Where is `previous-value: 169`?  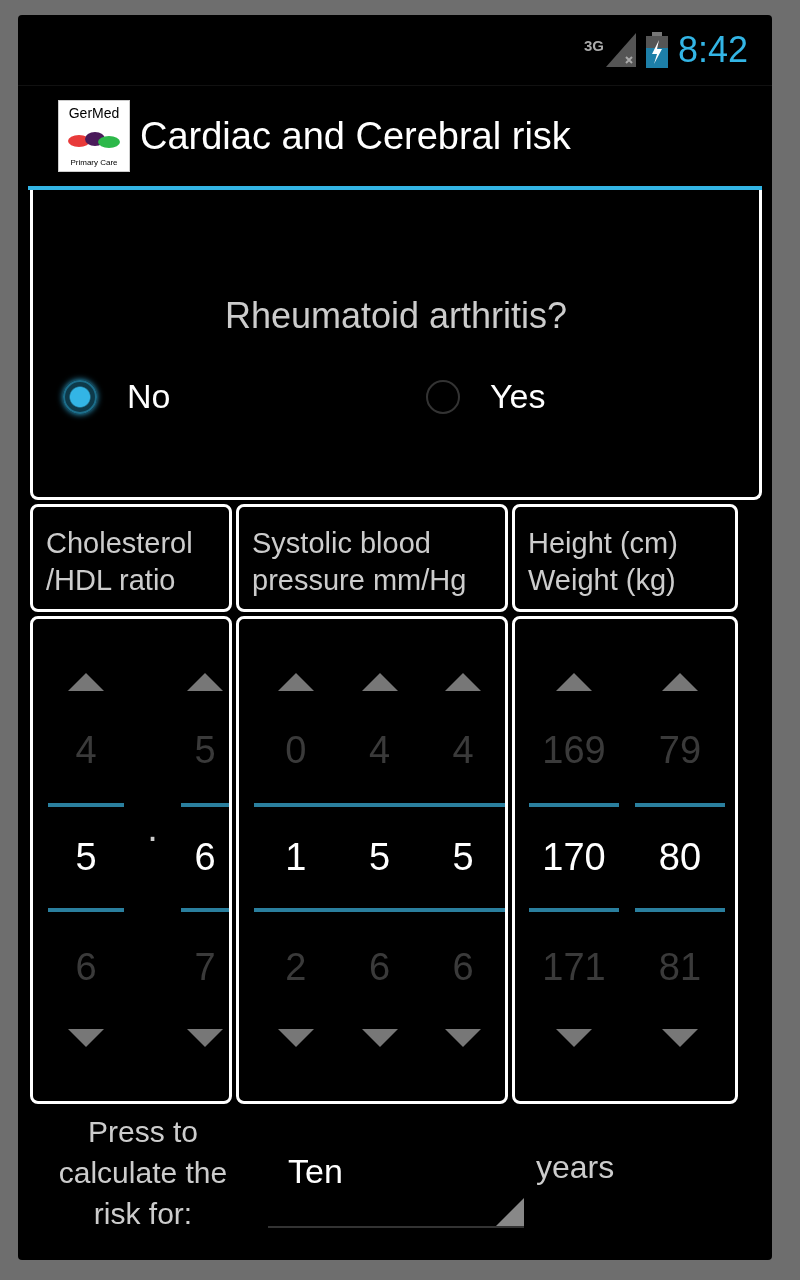
previous-value: 169 is located at coordinates (574, 750).